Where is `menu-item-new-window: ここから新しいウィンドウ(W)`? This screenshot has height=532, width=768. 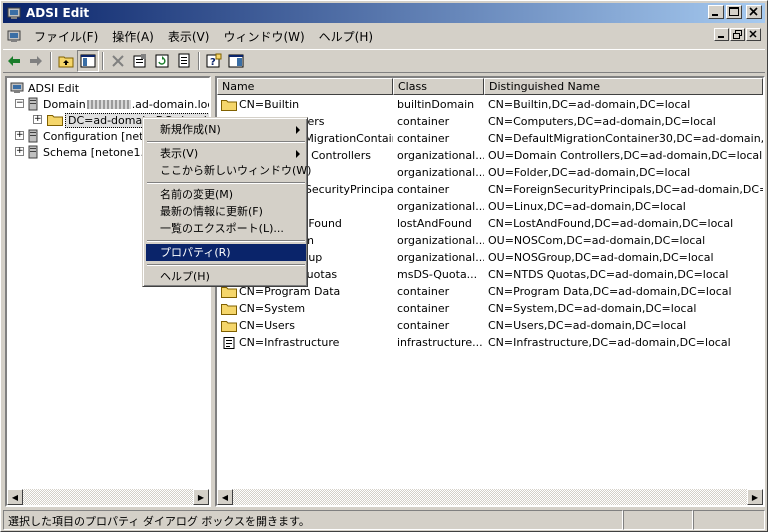
menu-item-new-window: ここから新しいウィンドウ(W) is located at coordinates (228, 170).